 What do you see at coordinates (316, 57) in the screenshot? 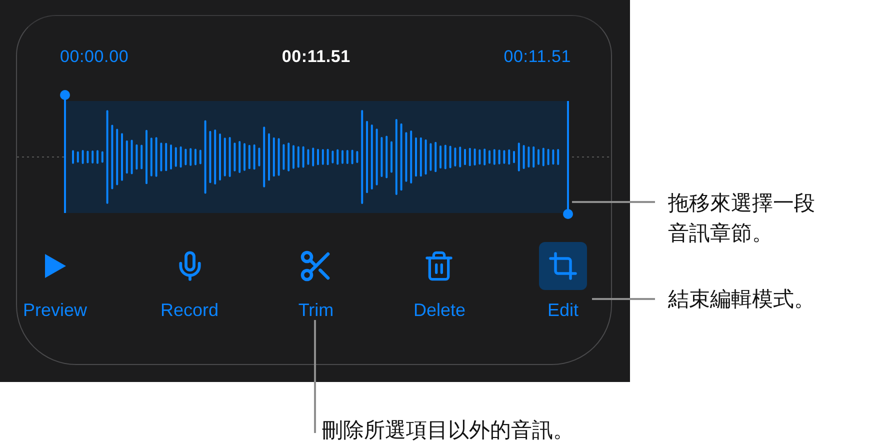
I see `current-time: 00:11.51` at bounding box center [316, 57].